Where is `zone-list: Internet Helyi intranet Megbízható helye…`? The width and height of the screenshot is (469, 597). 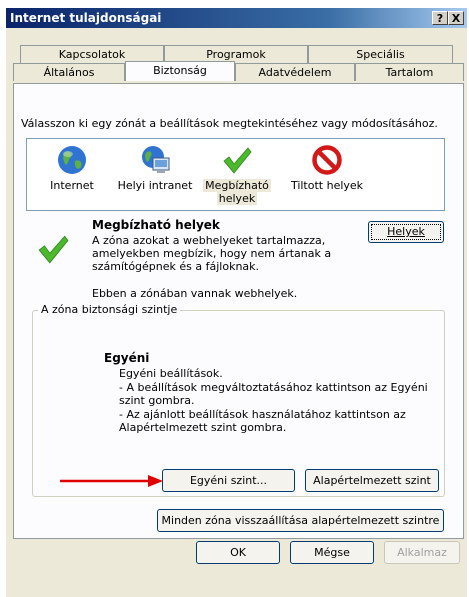
zone-list: Internet Helyi intranet Megbízható helye… is located at coordinates (235, 174).